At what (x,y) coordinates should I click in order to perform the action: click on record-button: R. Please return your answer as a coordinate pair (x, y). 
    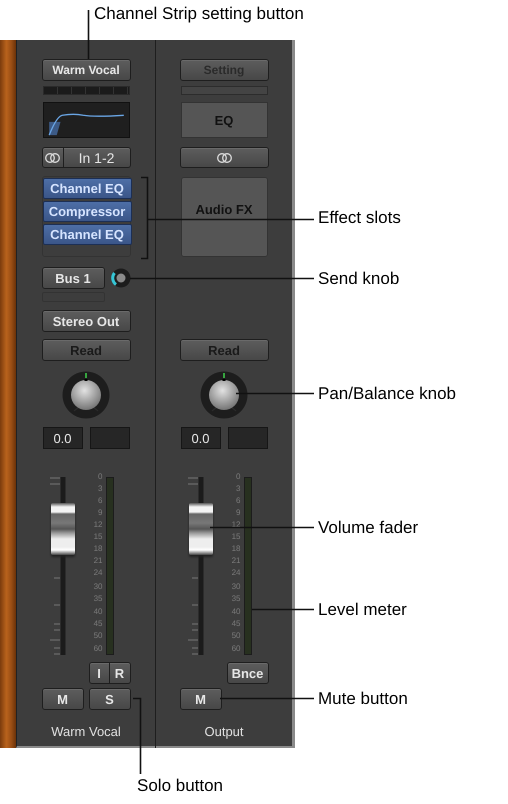
    Looking at the image, I should click on (120, 673).